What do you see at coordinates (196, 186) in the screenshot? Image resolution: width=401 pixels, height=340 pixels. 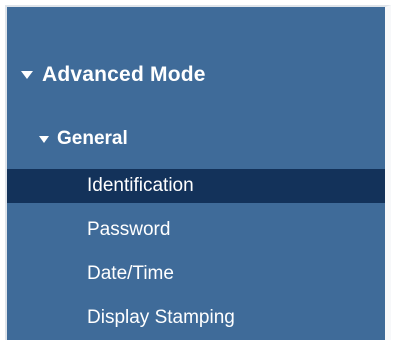 I see `nav-item-identification: Identification` at bounding box center [196, 186].